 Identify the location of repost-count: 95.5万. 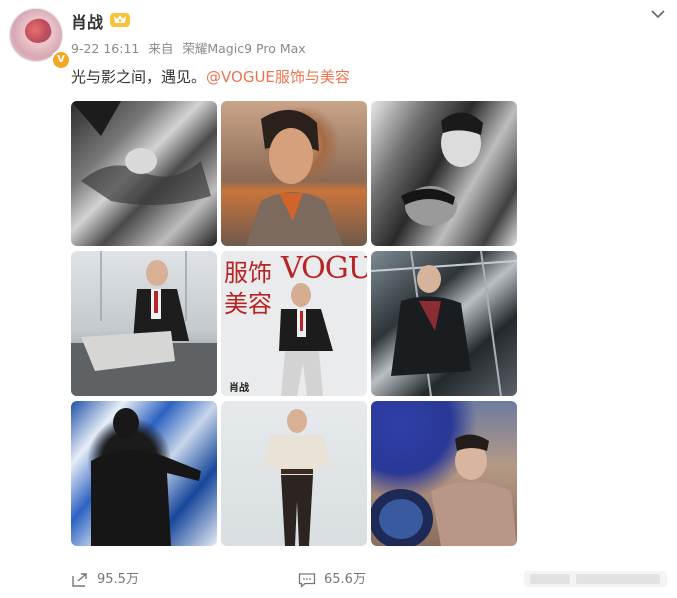
(118, 579).